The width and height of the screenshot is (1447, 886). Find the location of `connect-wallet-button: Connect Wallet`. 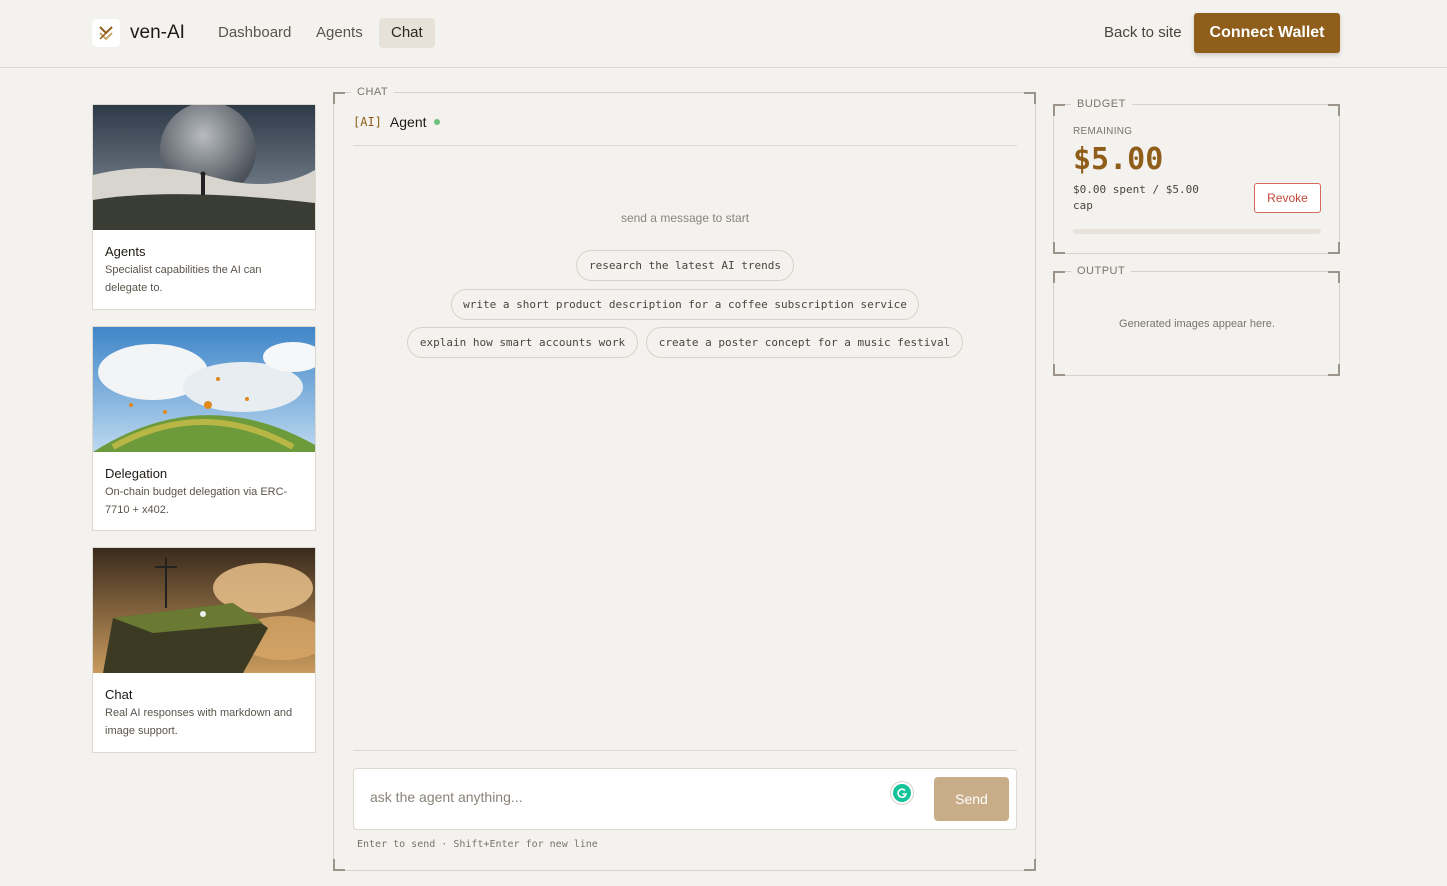

connect-wallet-button: Connect Wallet is located at coordinates (1267, 33).